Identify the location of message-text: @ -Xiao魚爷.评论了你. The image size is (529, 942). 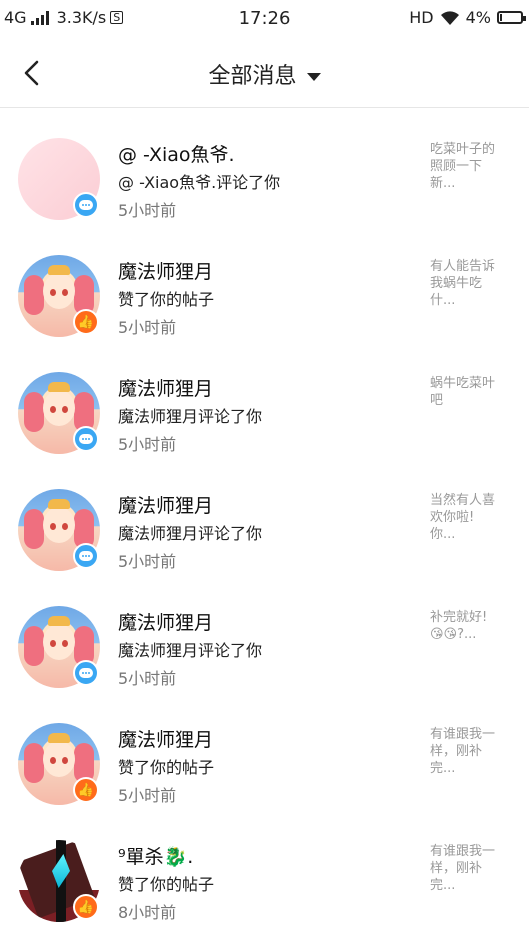
(199, 182).